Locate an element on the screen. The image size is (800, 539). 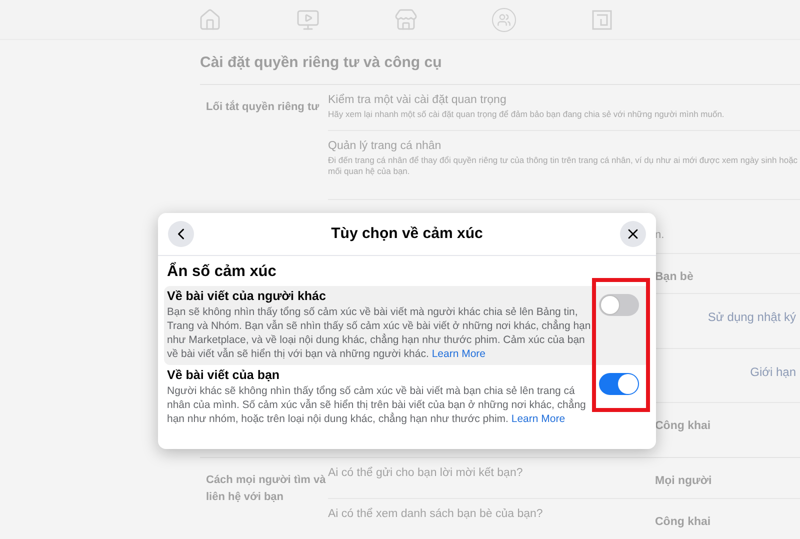
back-button is located at coordinates (181, 234).